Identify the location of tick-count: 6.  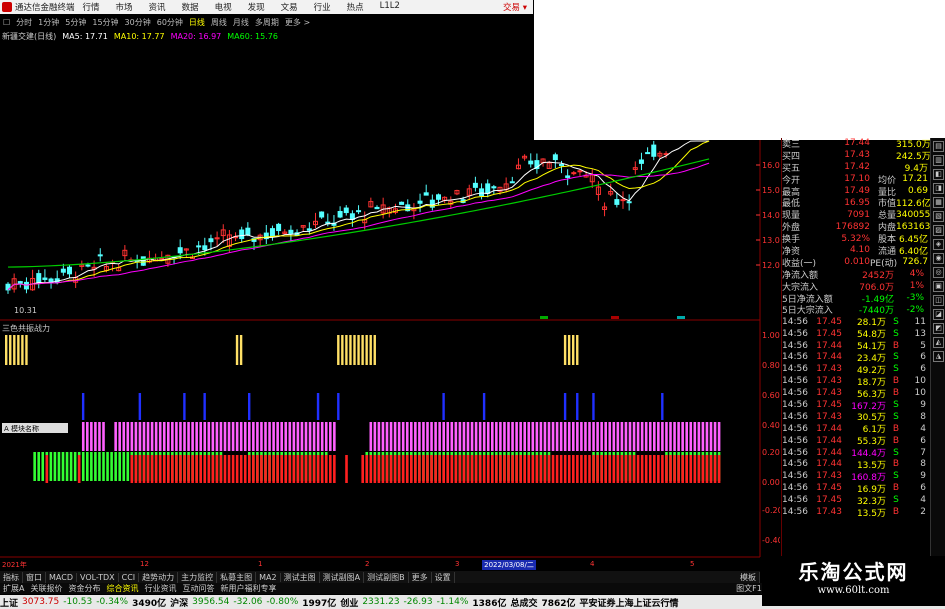
(923, 440).